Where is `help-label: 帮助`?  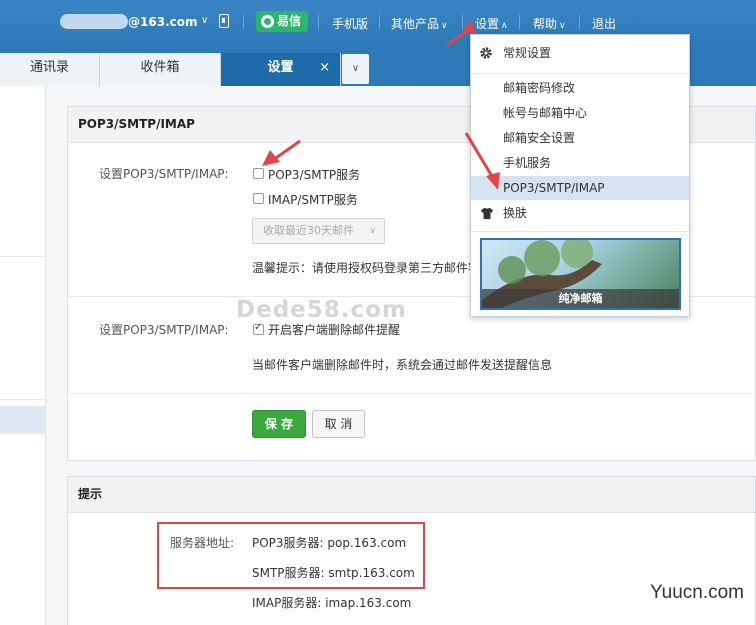
help-label: 帮助 is located at coordinates (545, 24).